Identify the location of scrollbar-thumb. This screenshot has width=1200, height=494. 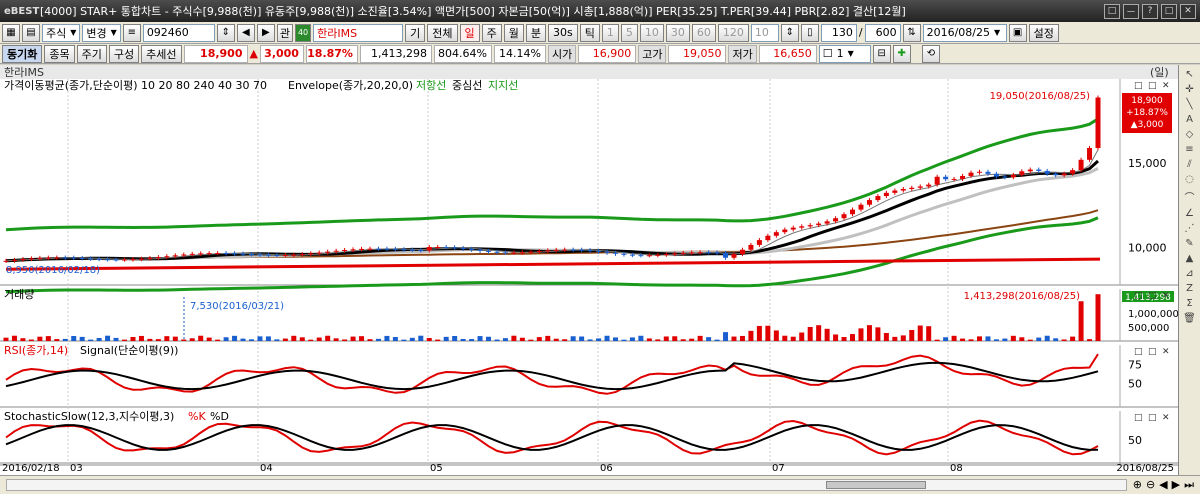
(875, 485).